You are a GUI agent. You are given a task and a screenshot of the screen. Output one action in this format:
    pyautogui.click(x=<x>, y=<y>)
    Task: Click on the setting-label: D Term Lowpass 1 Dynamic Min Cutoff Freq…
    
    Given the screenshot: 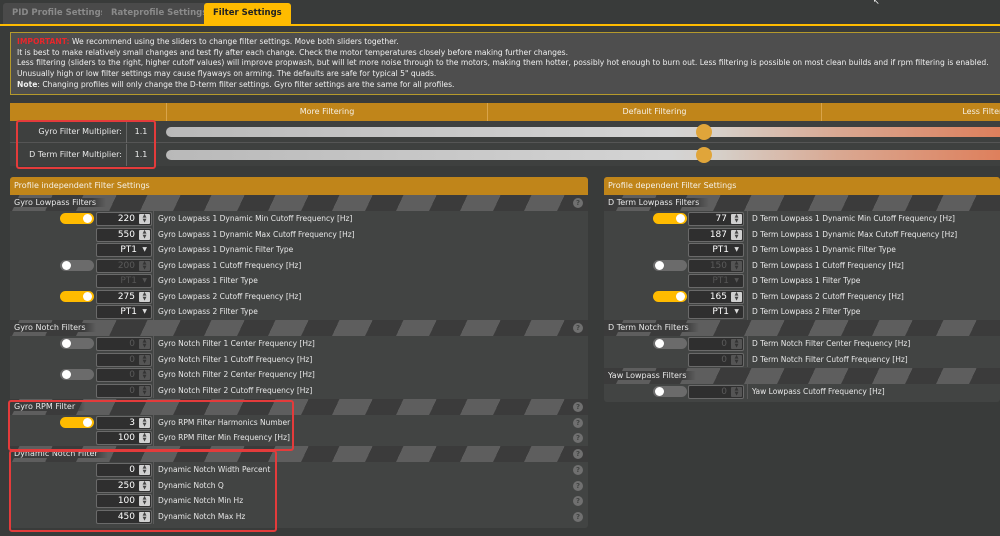 What is the action you would take?
    pyautogui.click(x=853, y=218)
    